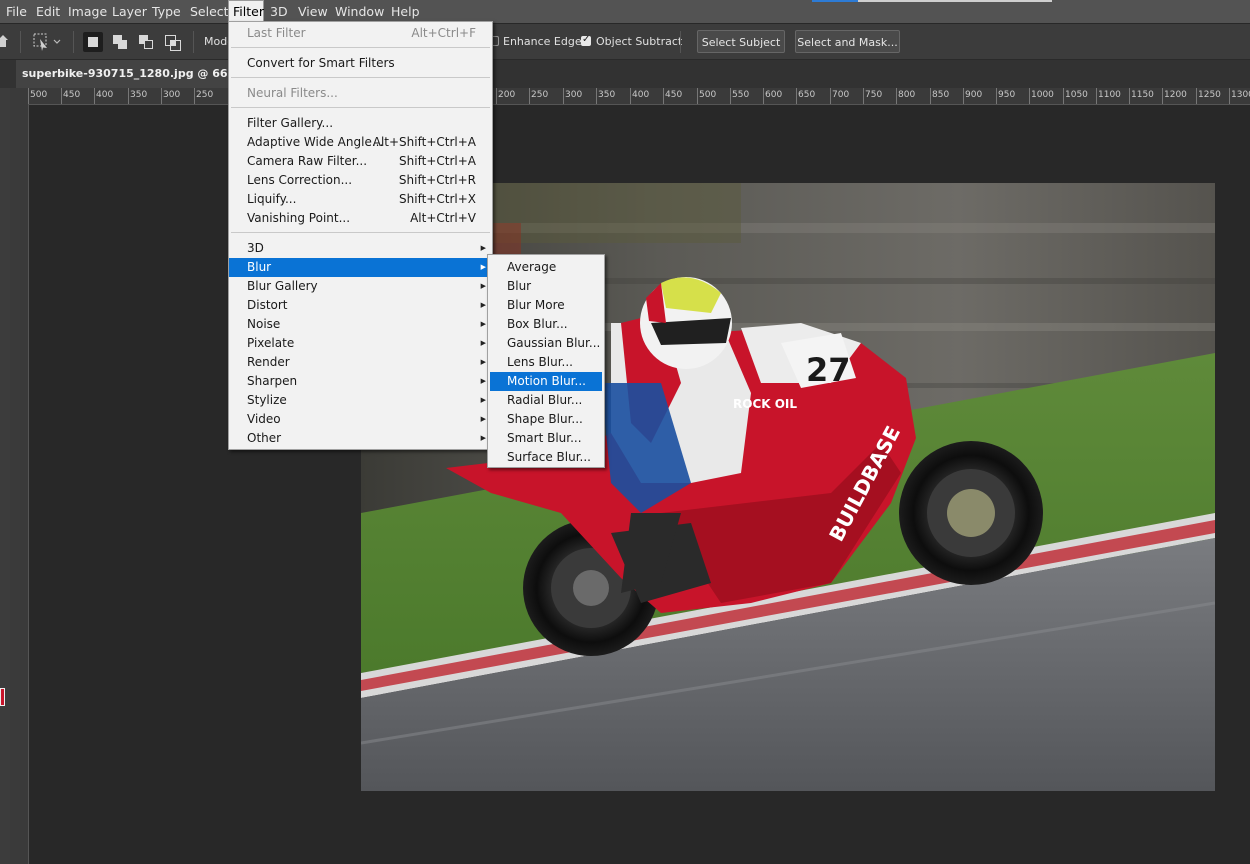 The height and width of the screenshot is (864, 1250). Describe the element at coordinates (741, 41) in the screenshot. I see `select-subject-button: Select Subject` at that location.